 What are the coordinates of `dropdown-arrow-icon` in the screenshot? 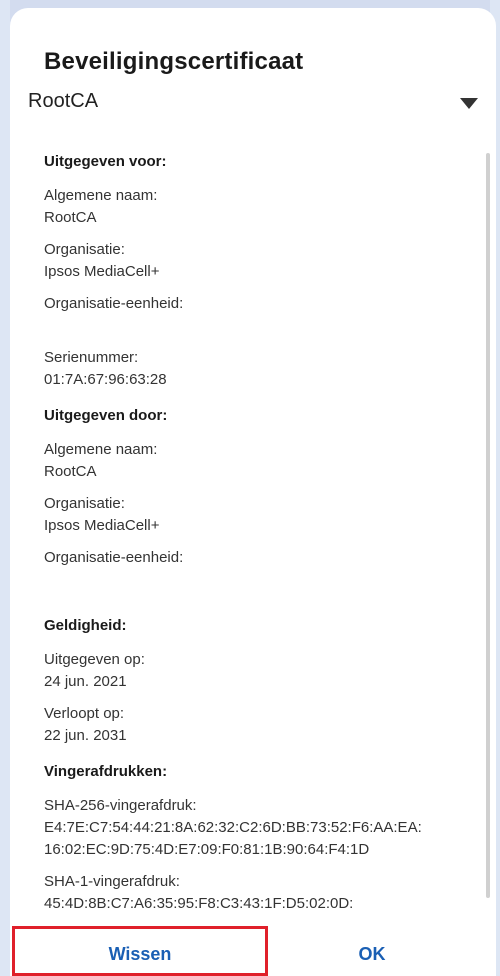 It's located at (469, 103).